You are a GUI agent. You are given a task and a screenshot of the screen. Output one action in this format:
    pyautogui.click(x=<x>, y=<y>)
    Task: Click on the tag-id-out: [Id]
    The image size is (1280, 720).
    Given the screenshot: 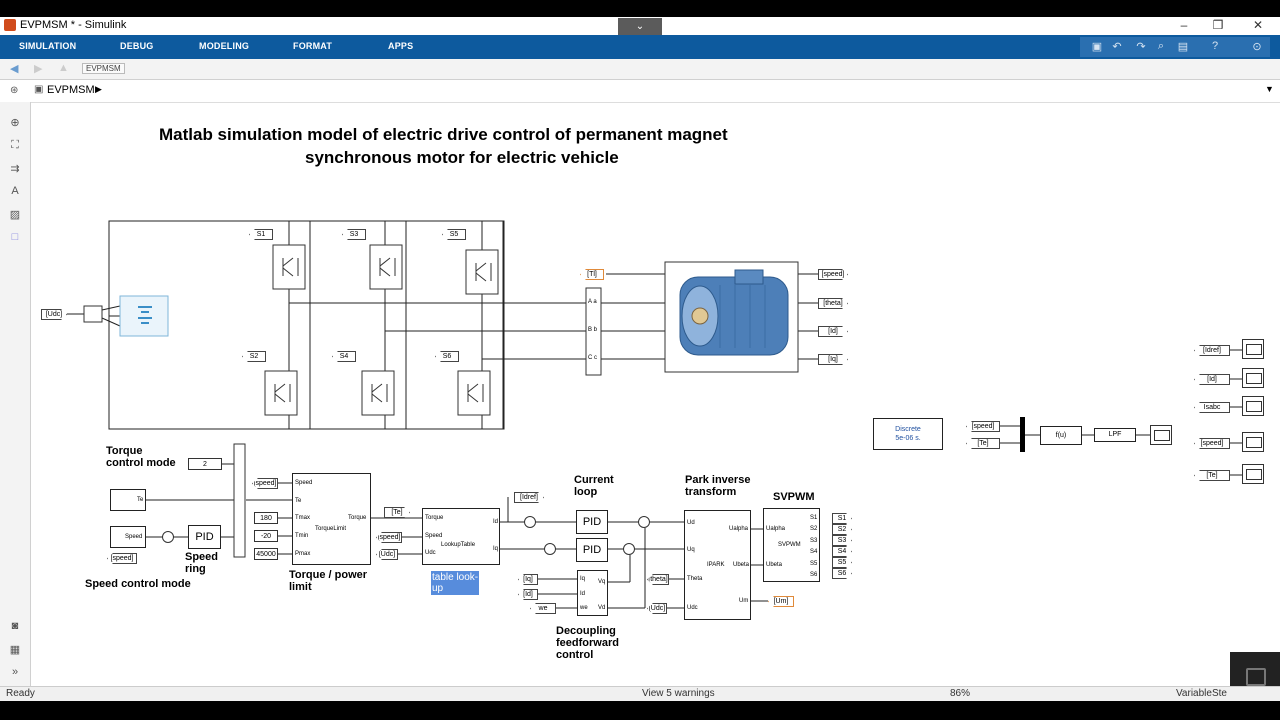 What is the action you would take?
    pyautogui.click(x=833, y=331)
    